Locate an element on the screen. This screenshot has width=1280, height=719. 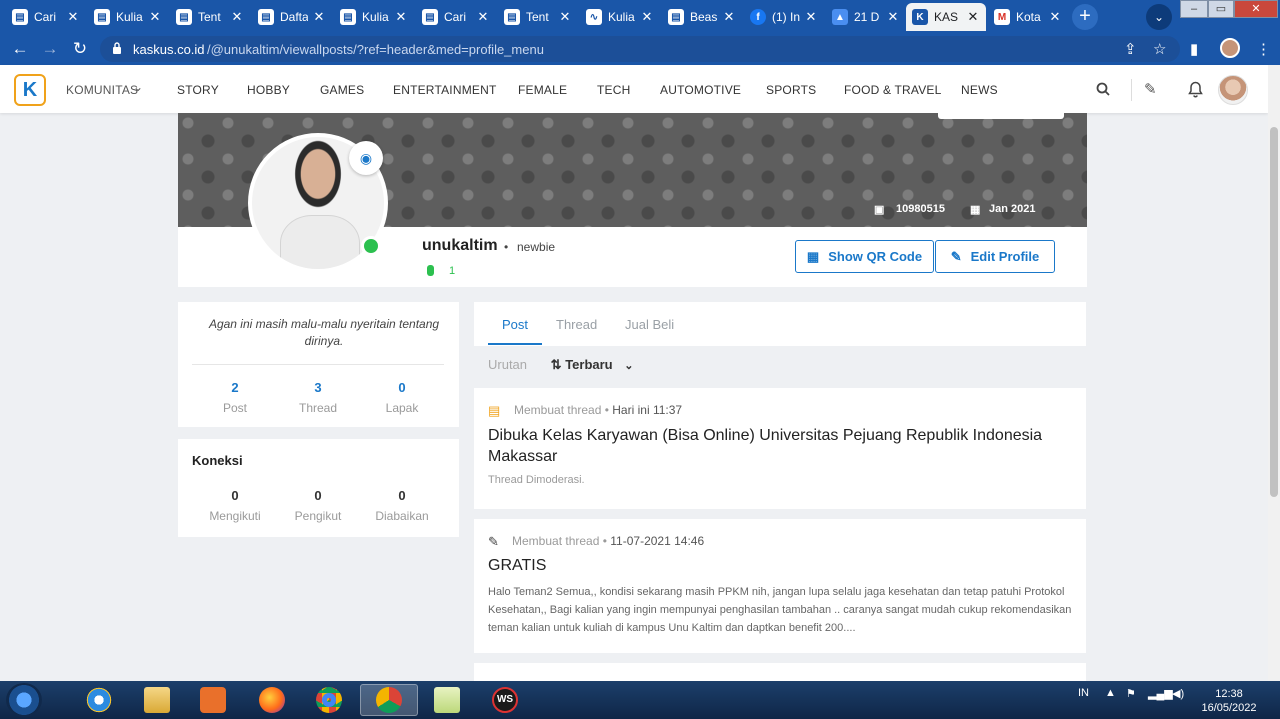
nav-hobby: HOBBY is located at coordinates (268, 90).